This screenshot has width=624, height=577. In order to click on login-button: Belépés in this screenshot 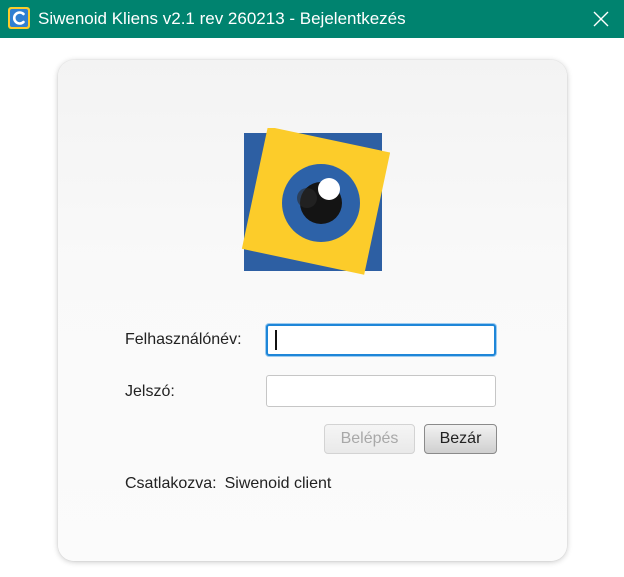, I will do `click(369, 439)`.